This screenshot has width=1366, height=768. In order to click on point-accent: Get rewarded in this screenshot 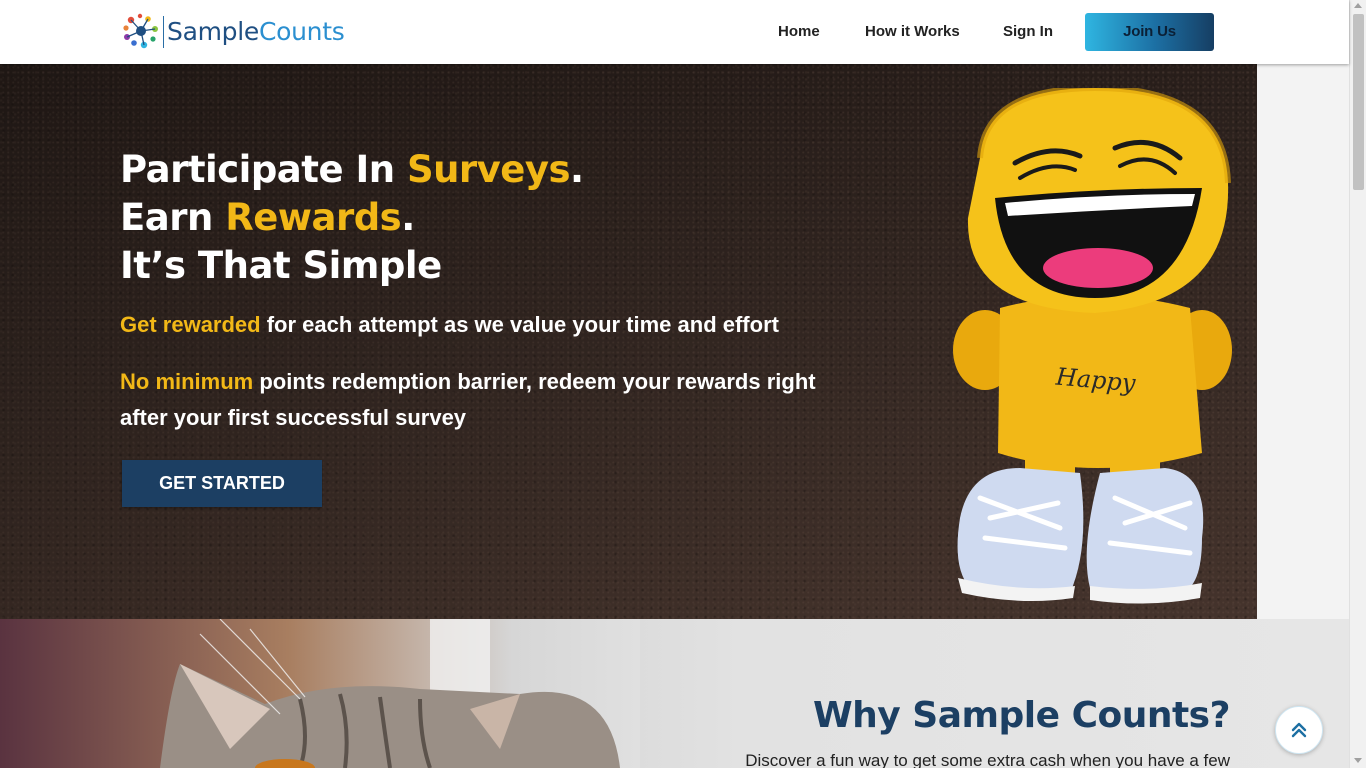, I will do `click(190, 324)`.